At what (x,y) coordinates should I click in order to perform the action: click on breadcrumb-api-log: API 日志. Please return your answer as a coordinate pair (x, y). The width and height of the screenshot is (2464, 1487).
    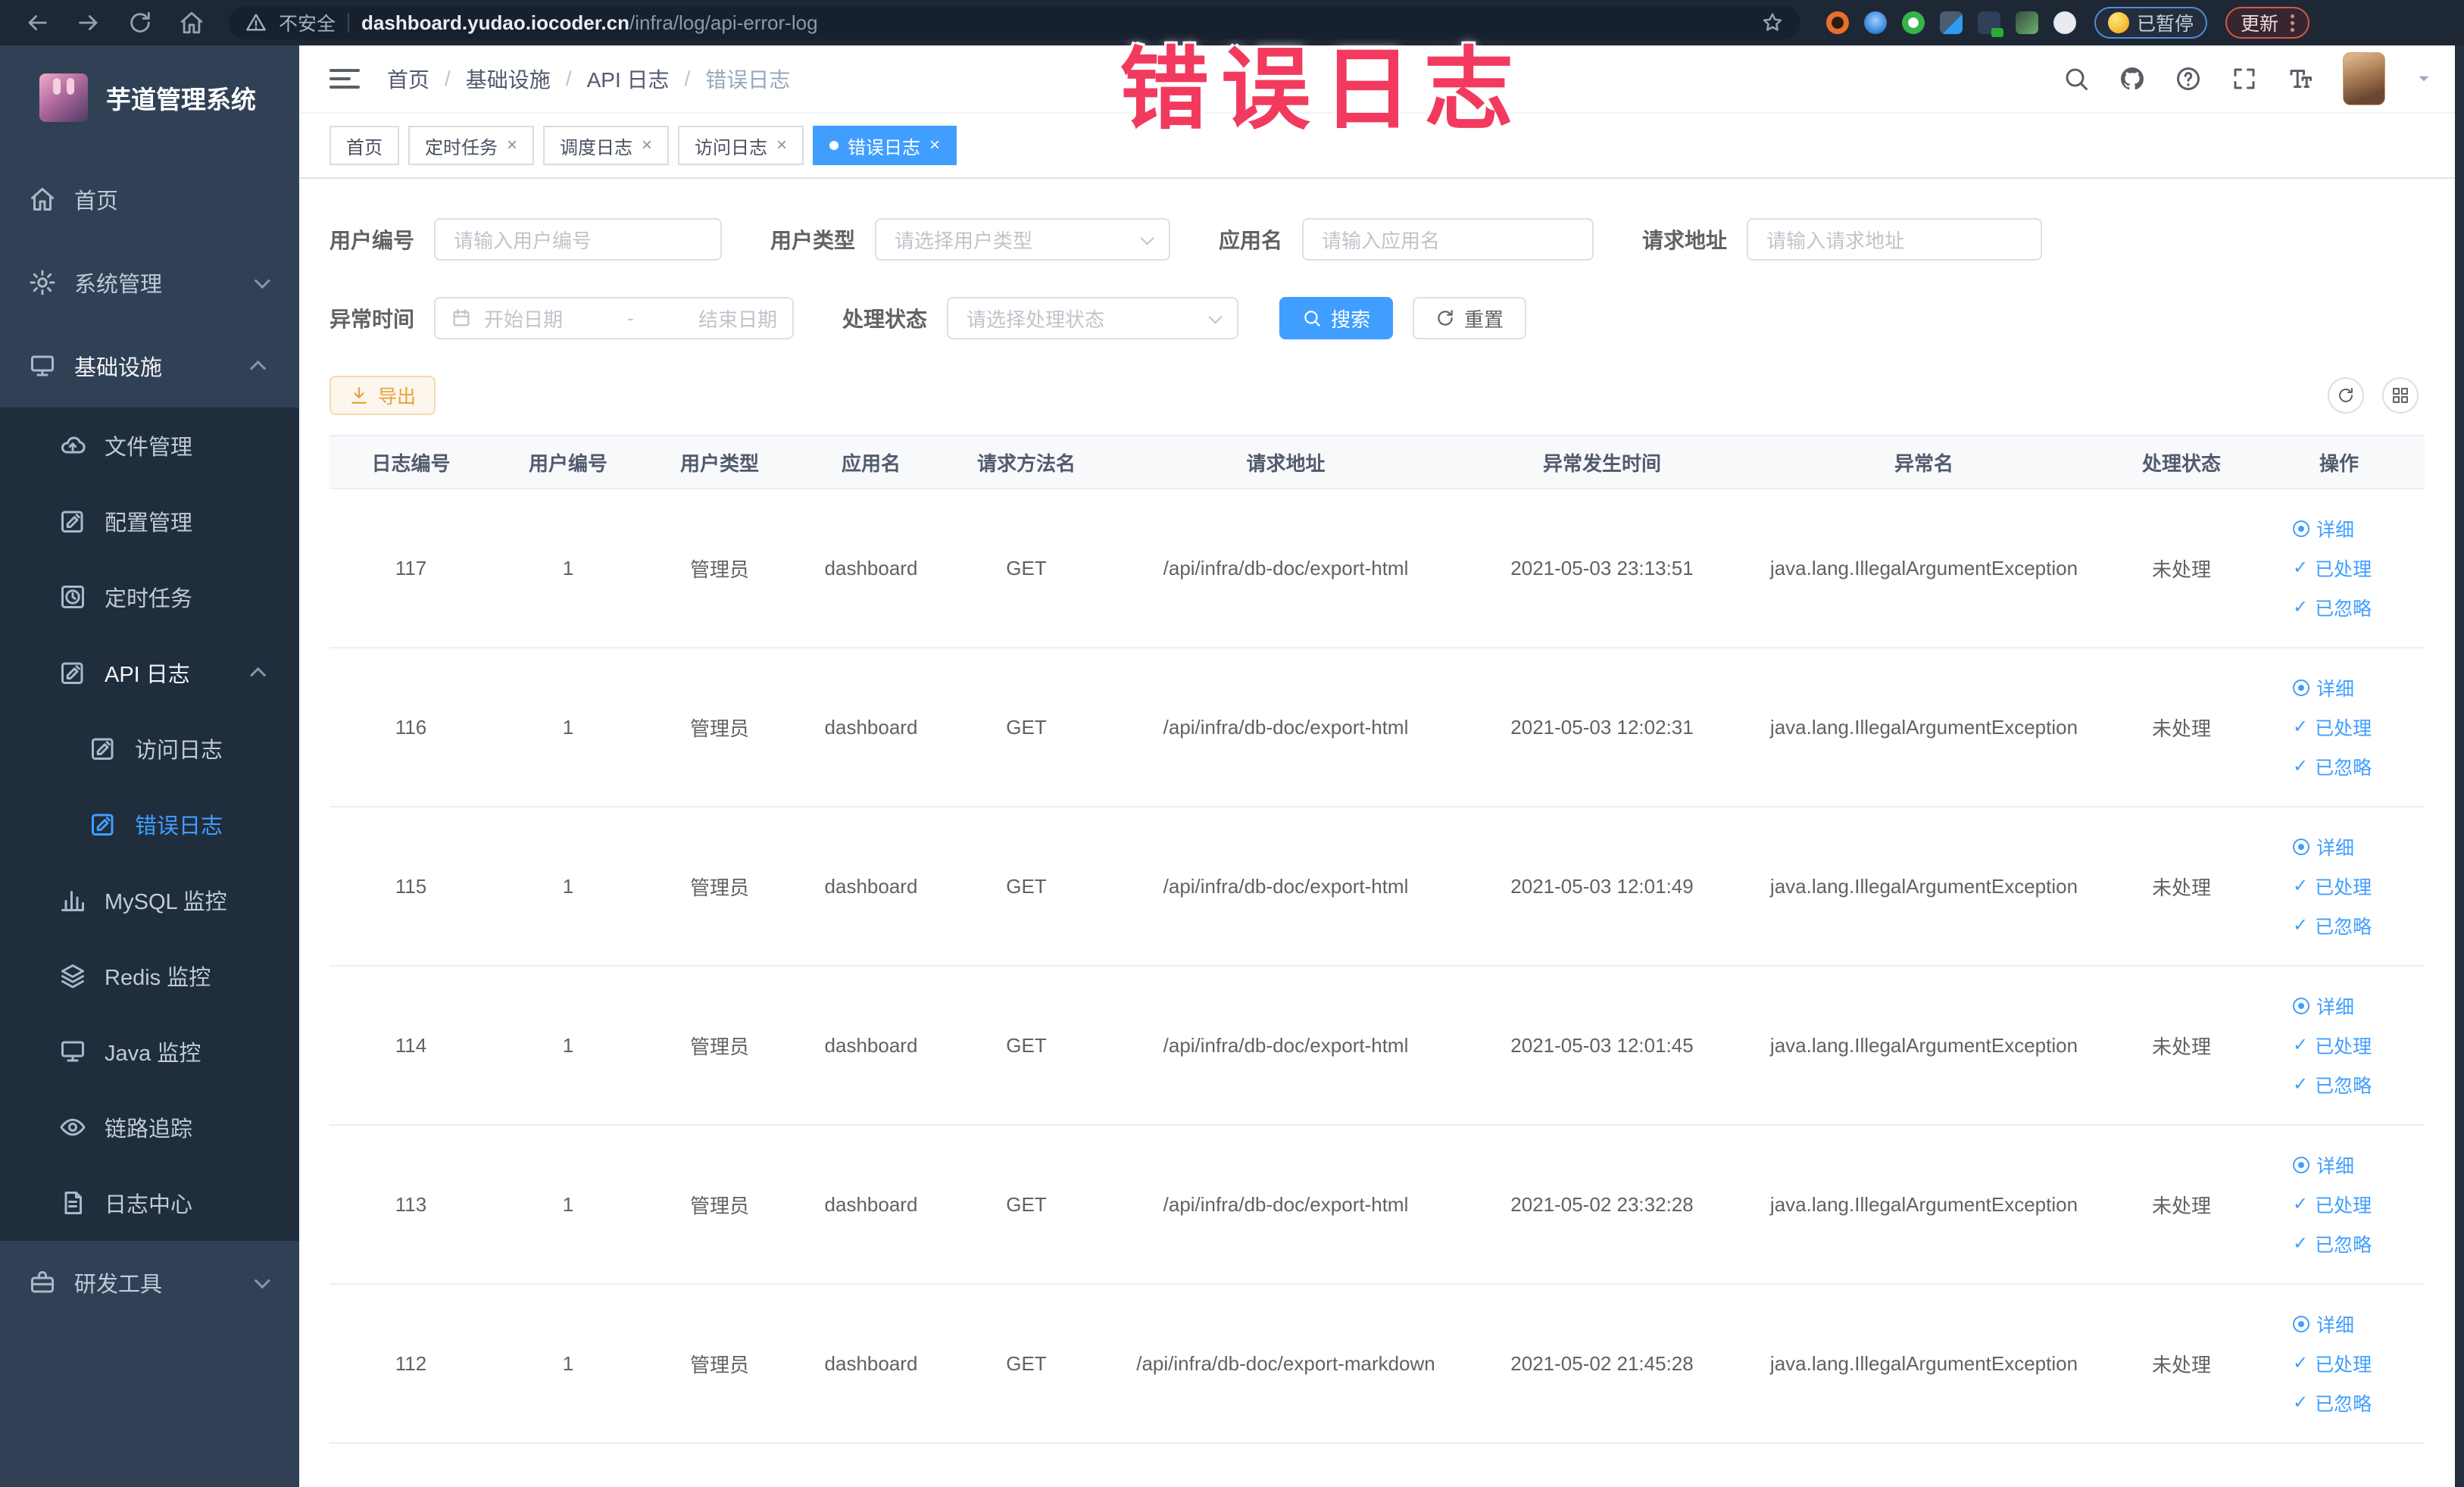
    Looking at the image, I should click on (628, 79).